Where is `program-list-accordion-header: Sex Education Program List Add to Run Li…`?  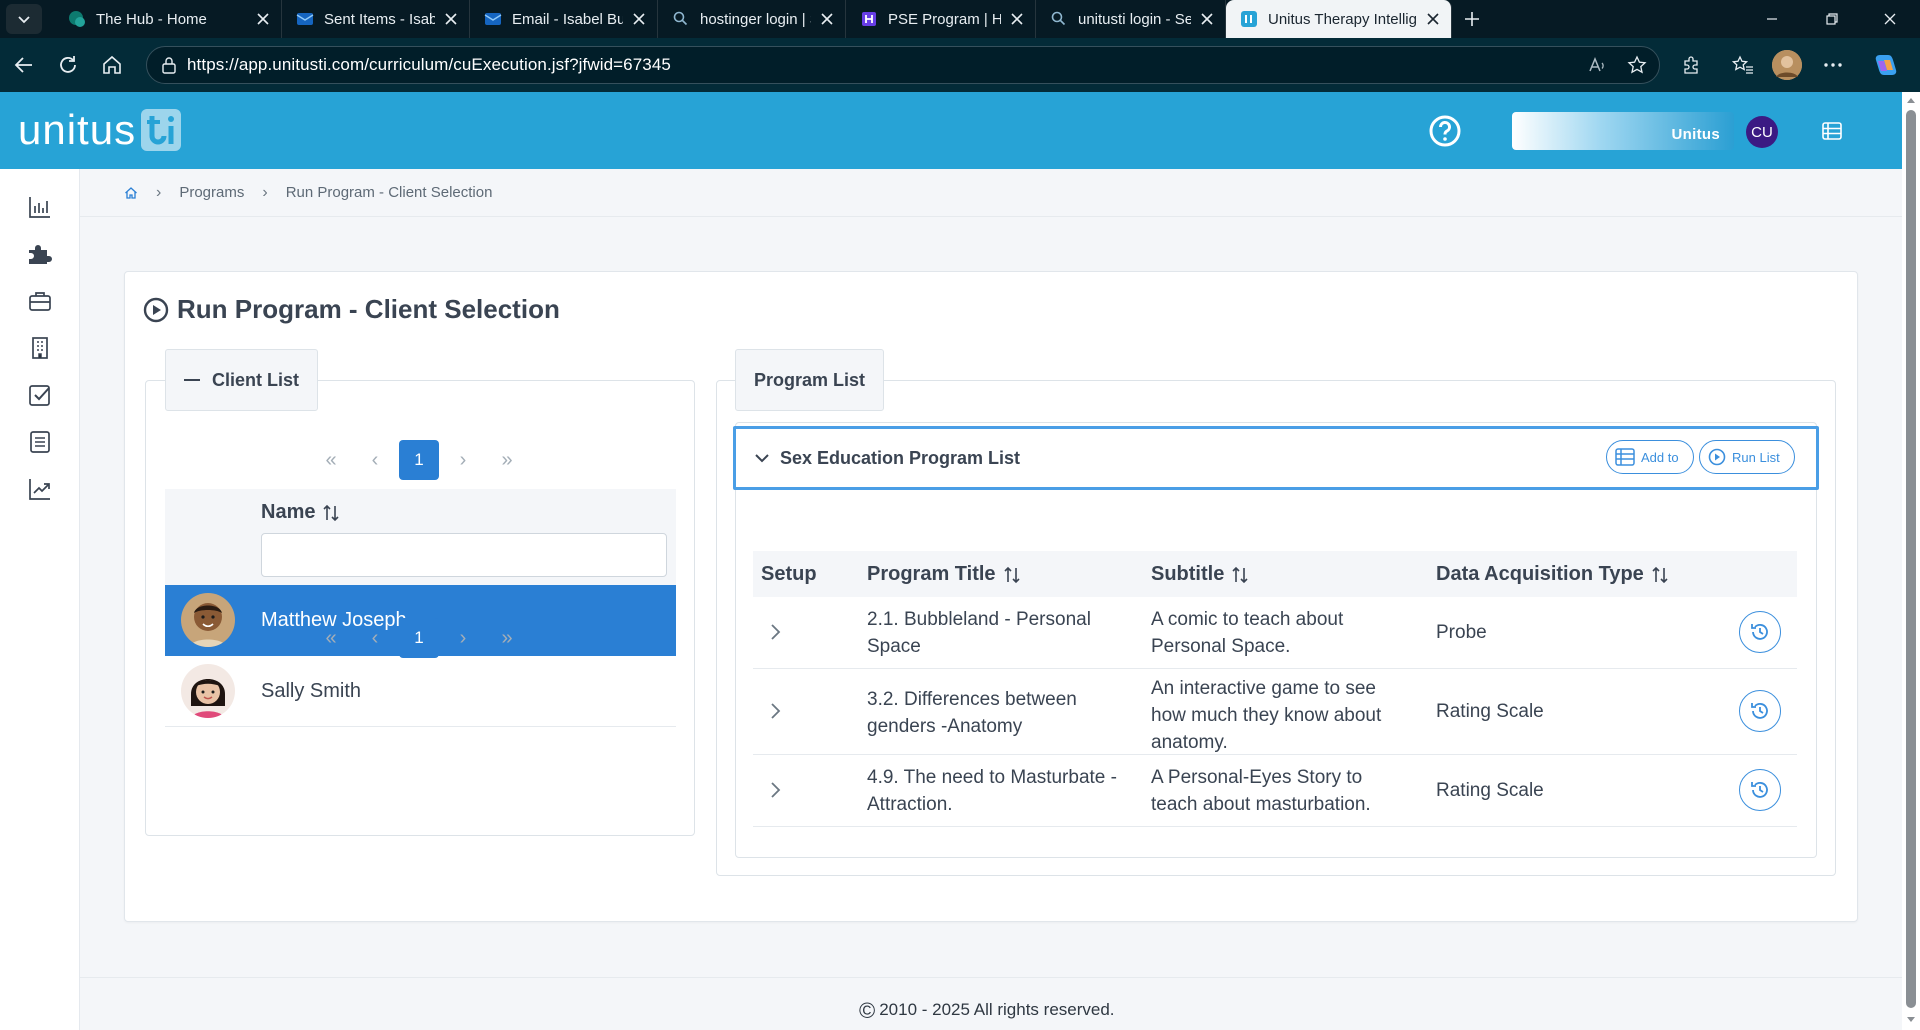 program-list-accordion-header: Sex Education Program List Add to Run Li… is located at coordinates (1276, 458).